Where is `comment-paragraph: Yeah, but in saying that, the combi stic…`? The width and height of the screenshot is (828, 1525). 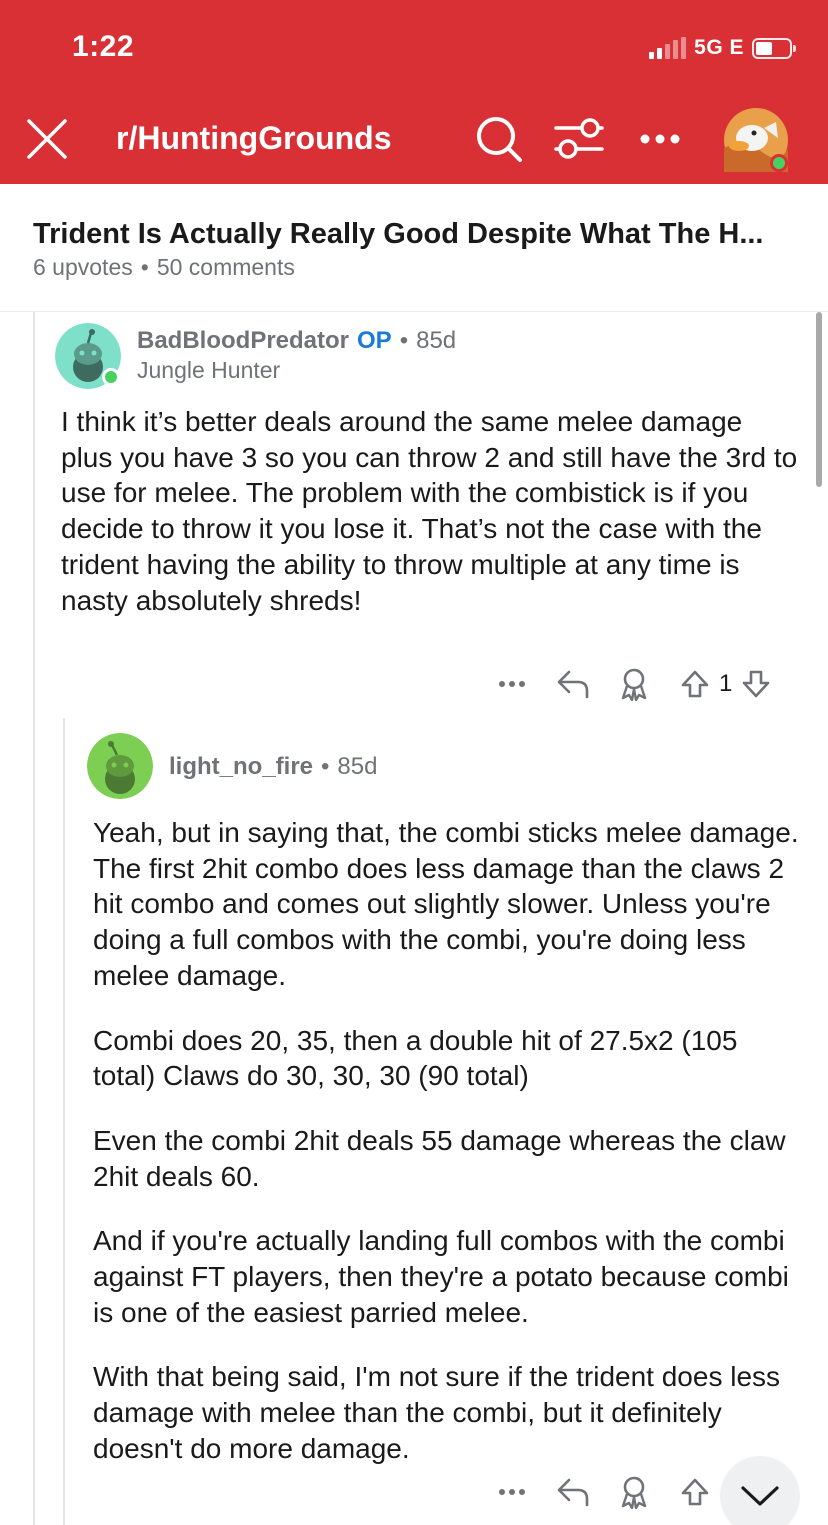
comment-paragraph: Yeah, but in saying that, the combi stic… is located at coordinates (446, 904).